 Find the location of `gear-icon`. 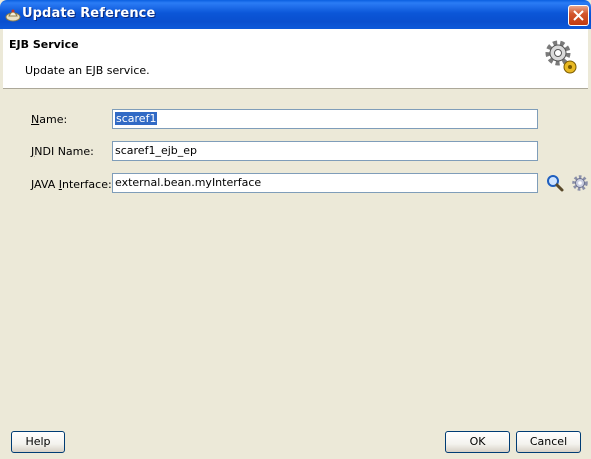

gear-icon is located at coordinates (580, 183).